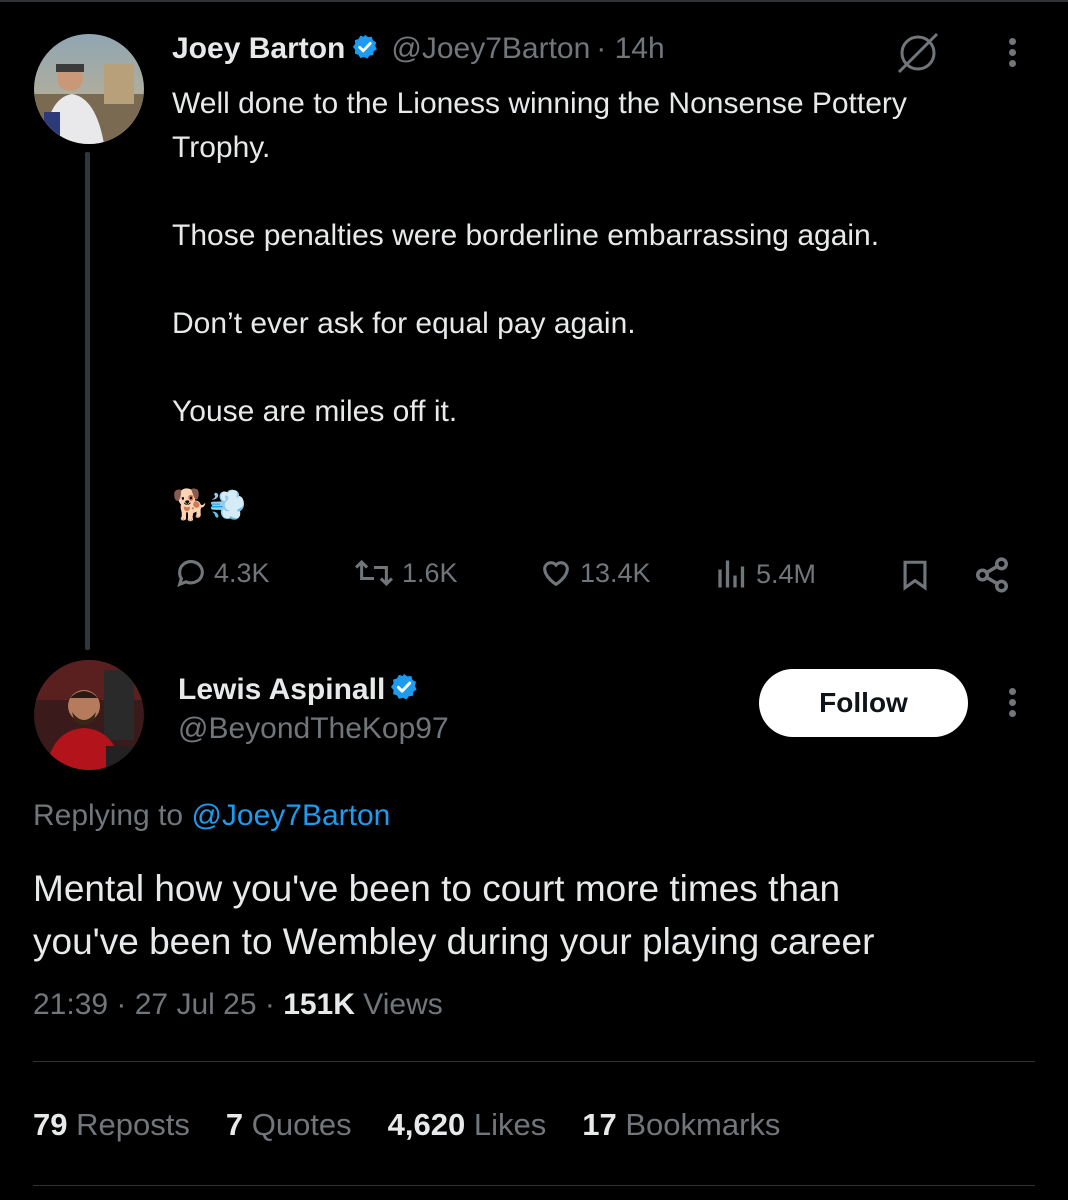 The height and width of the screenshot is (1200, 1068). I want to click on reply-header: Lewis Aspinall, so click(298, 689).